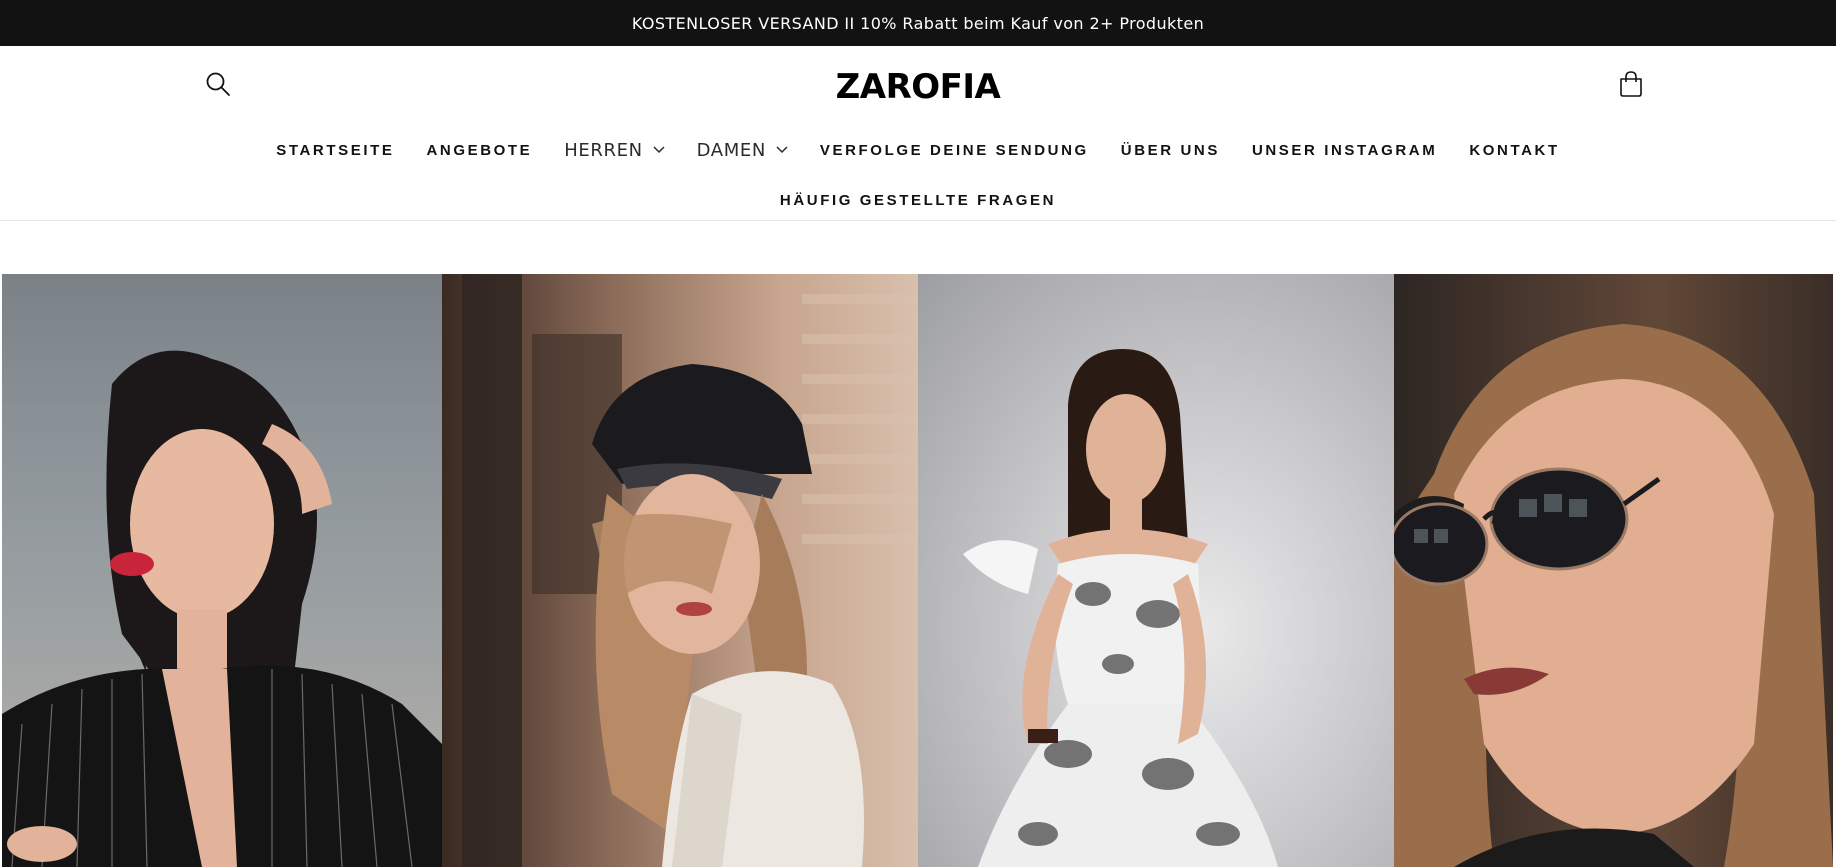 The image size is (1836, 867). I want to click on search-icon, so click(218, 84).